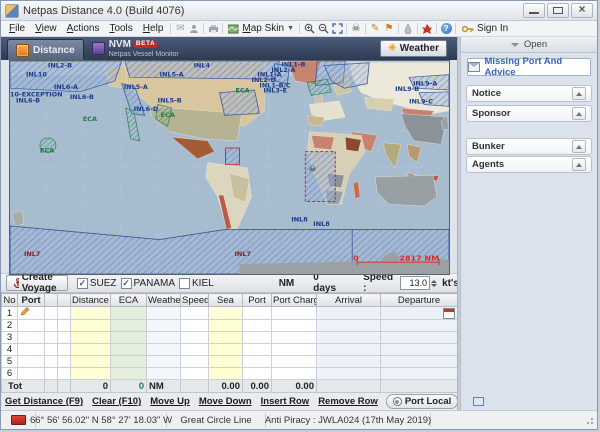  What do you see at coordinates (356, 29) in the screenshot?
I see `piracy-skull-icon: ☠` at bounding box center [356, 29].